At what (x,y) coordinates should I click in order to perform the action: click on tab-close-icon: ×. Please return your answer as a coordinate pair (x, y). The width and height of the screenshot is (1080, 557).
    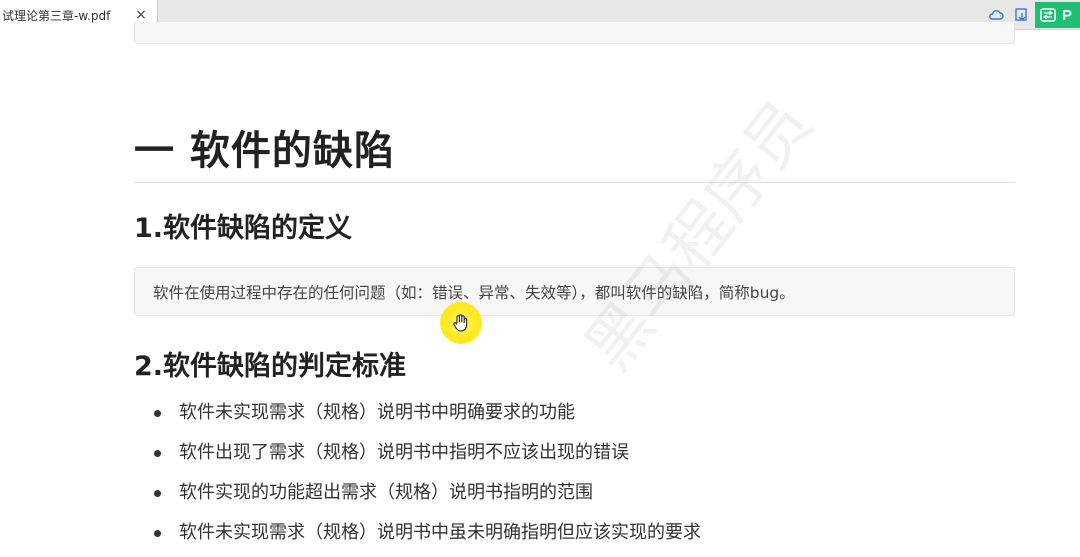
    Looking at the image, I should click on (141, 15).